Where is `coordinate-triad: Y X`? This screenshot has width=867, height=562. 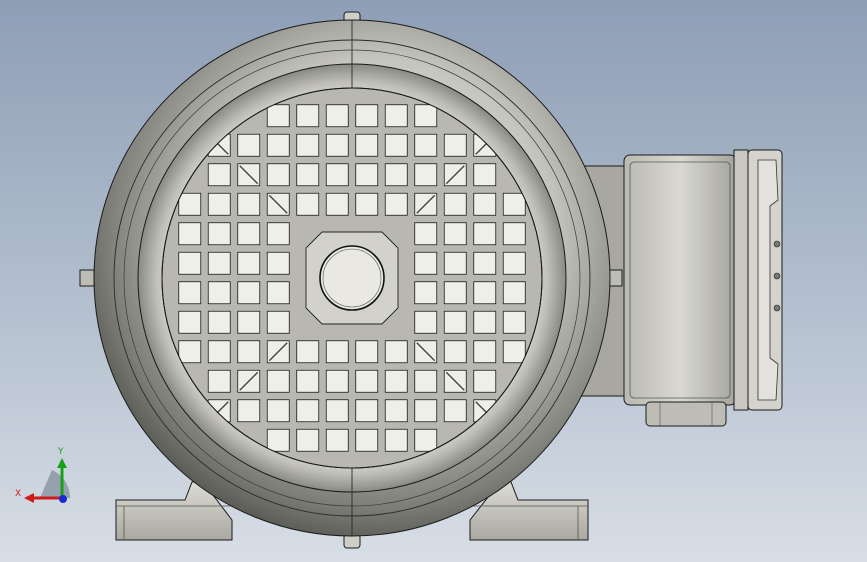
coordinate-triad: Y X is located at coordinates (43, 475).